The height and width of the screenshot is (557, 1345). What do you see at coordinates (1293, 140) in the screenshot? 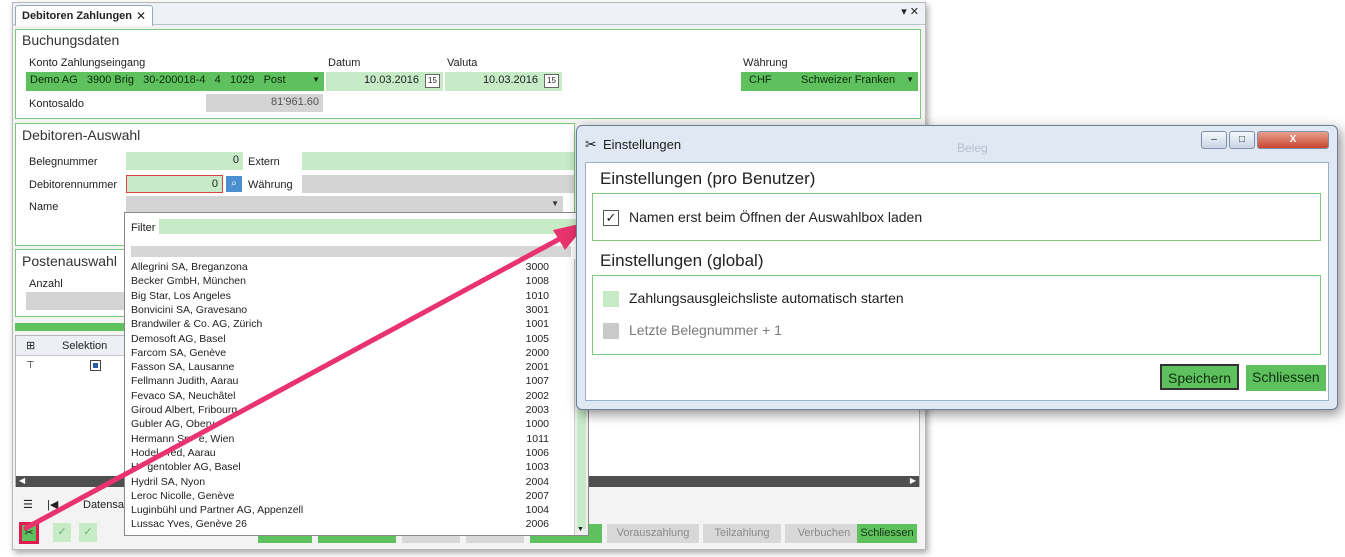
I see `close-window-button: X` at bounding box center [1293, 140].